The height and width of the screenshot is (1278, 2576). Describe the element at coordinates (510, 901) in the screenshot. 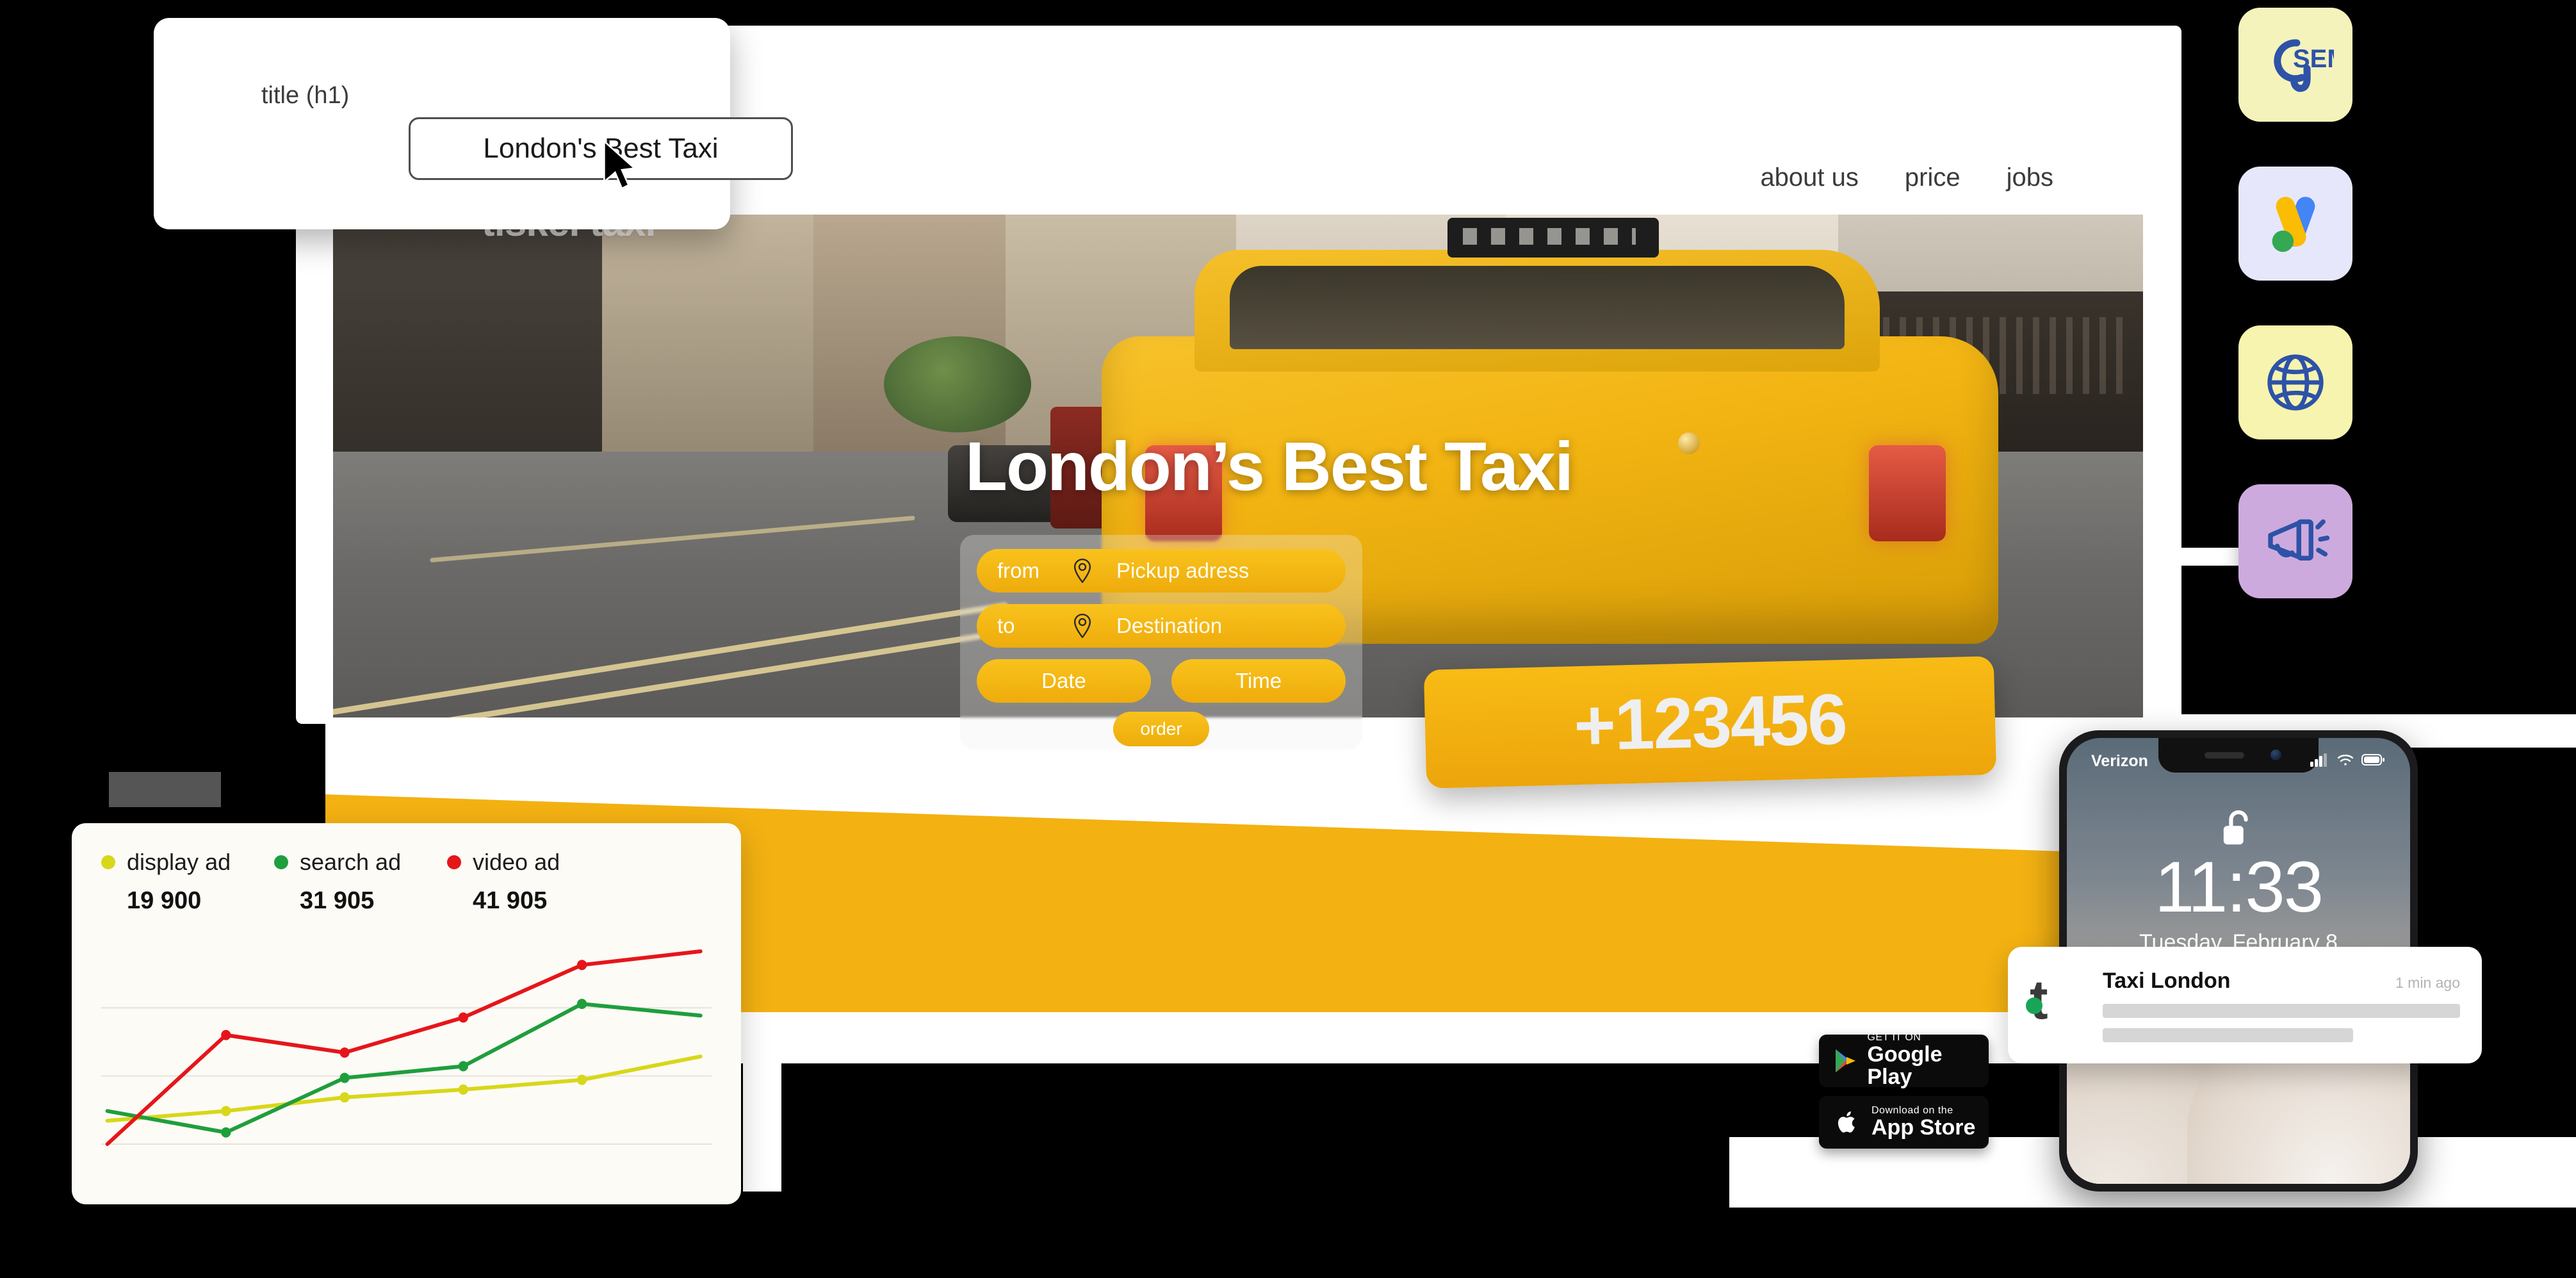

I see `legend-value-video-ad: 41 905` at that location.